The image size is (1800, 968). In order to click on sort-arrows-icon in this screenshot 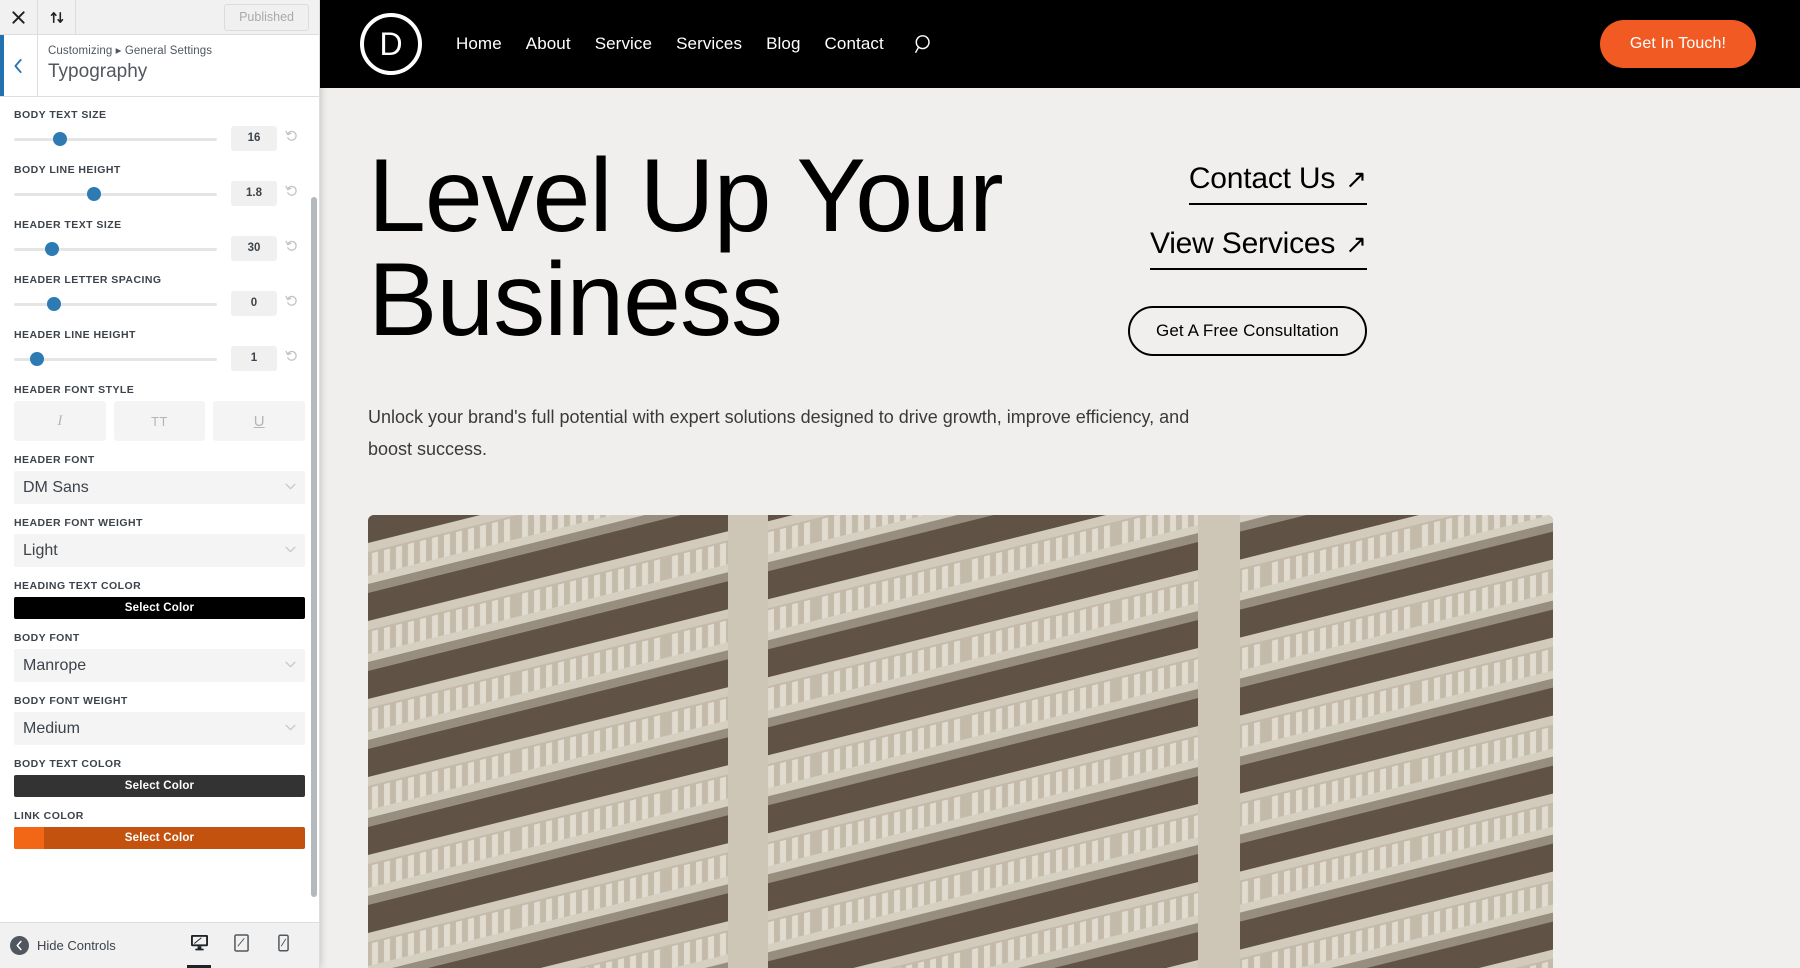, I will do `click(57, 17)`.